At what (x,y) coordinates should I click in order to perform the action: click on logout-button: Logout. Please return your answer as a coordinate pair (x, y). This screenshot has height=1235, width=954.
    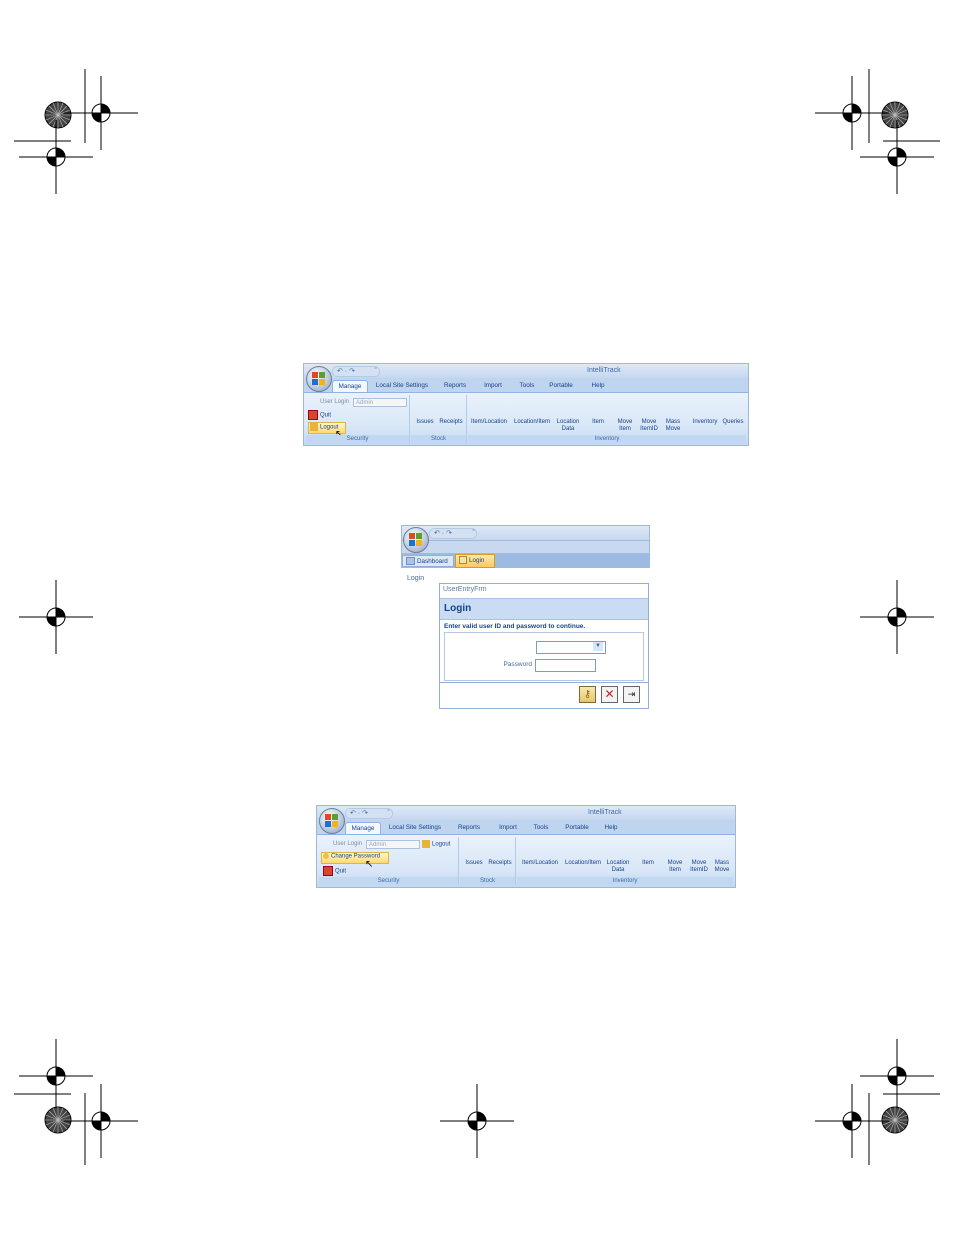
    Looking at the image, I should click on (441, 845).